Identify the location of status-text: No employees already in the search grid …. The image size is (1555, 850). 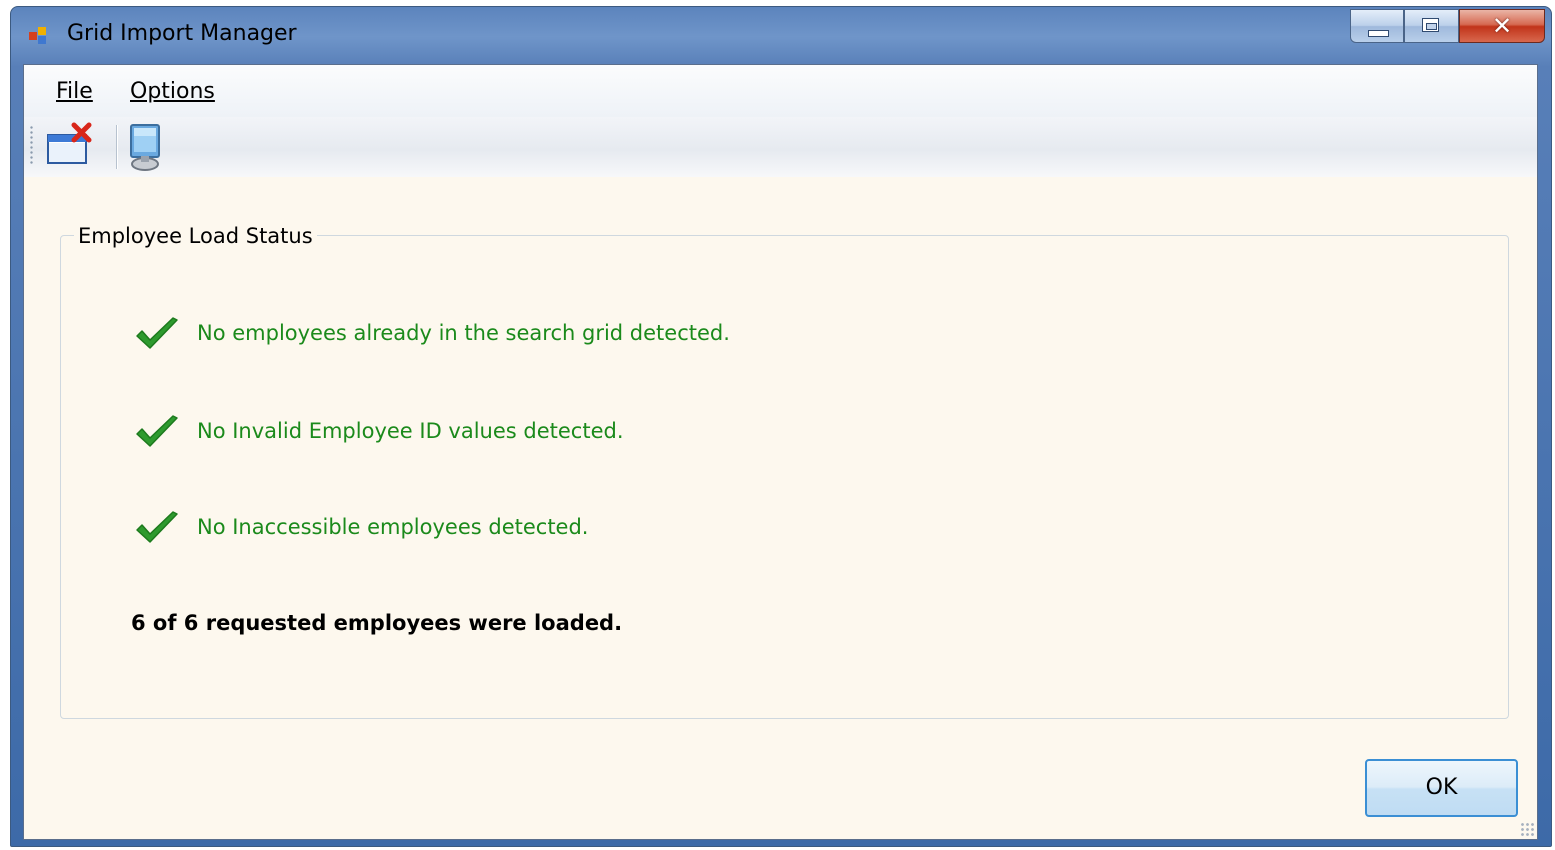
(463, 333).